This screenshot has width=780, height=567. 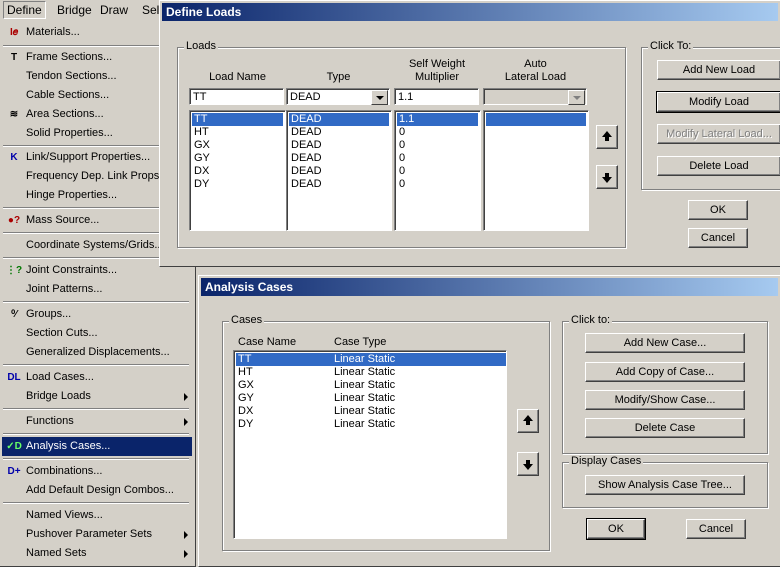 I want to click on self-weight-list: 1.1 0 0 0 0 0, so click(x=437, y=170).